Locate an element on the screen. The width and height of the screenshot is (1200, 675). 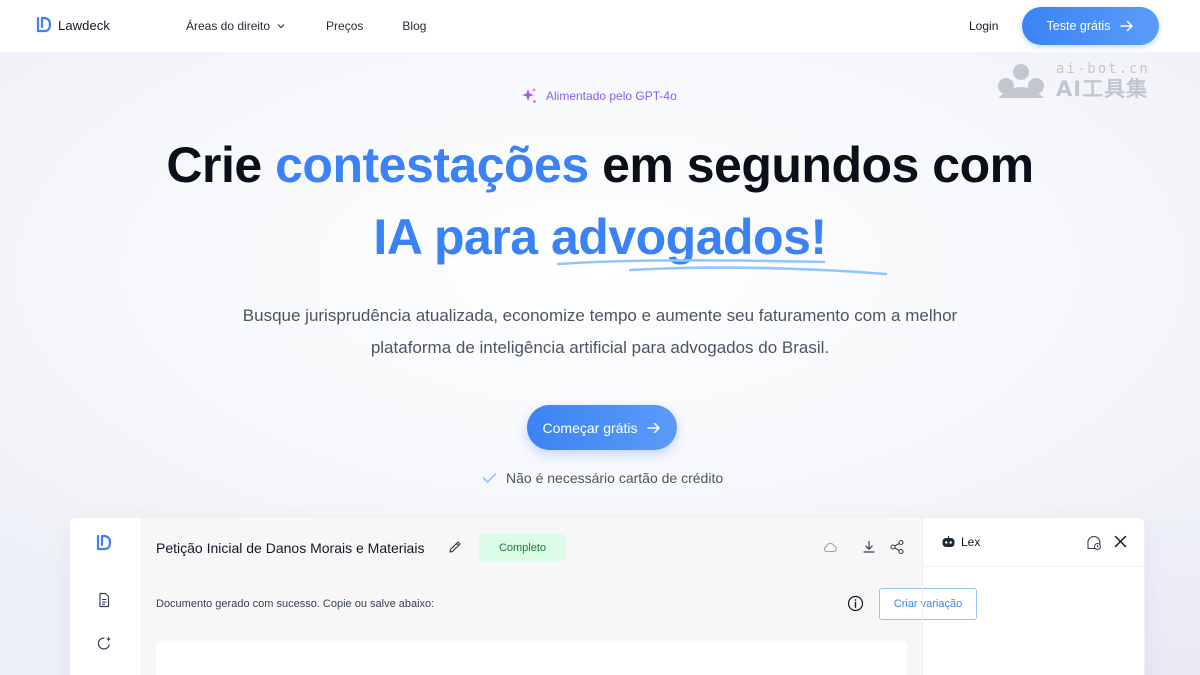
nav-link-areas: Áreas do direito is located at coordinates (236, 26).